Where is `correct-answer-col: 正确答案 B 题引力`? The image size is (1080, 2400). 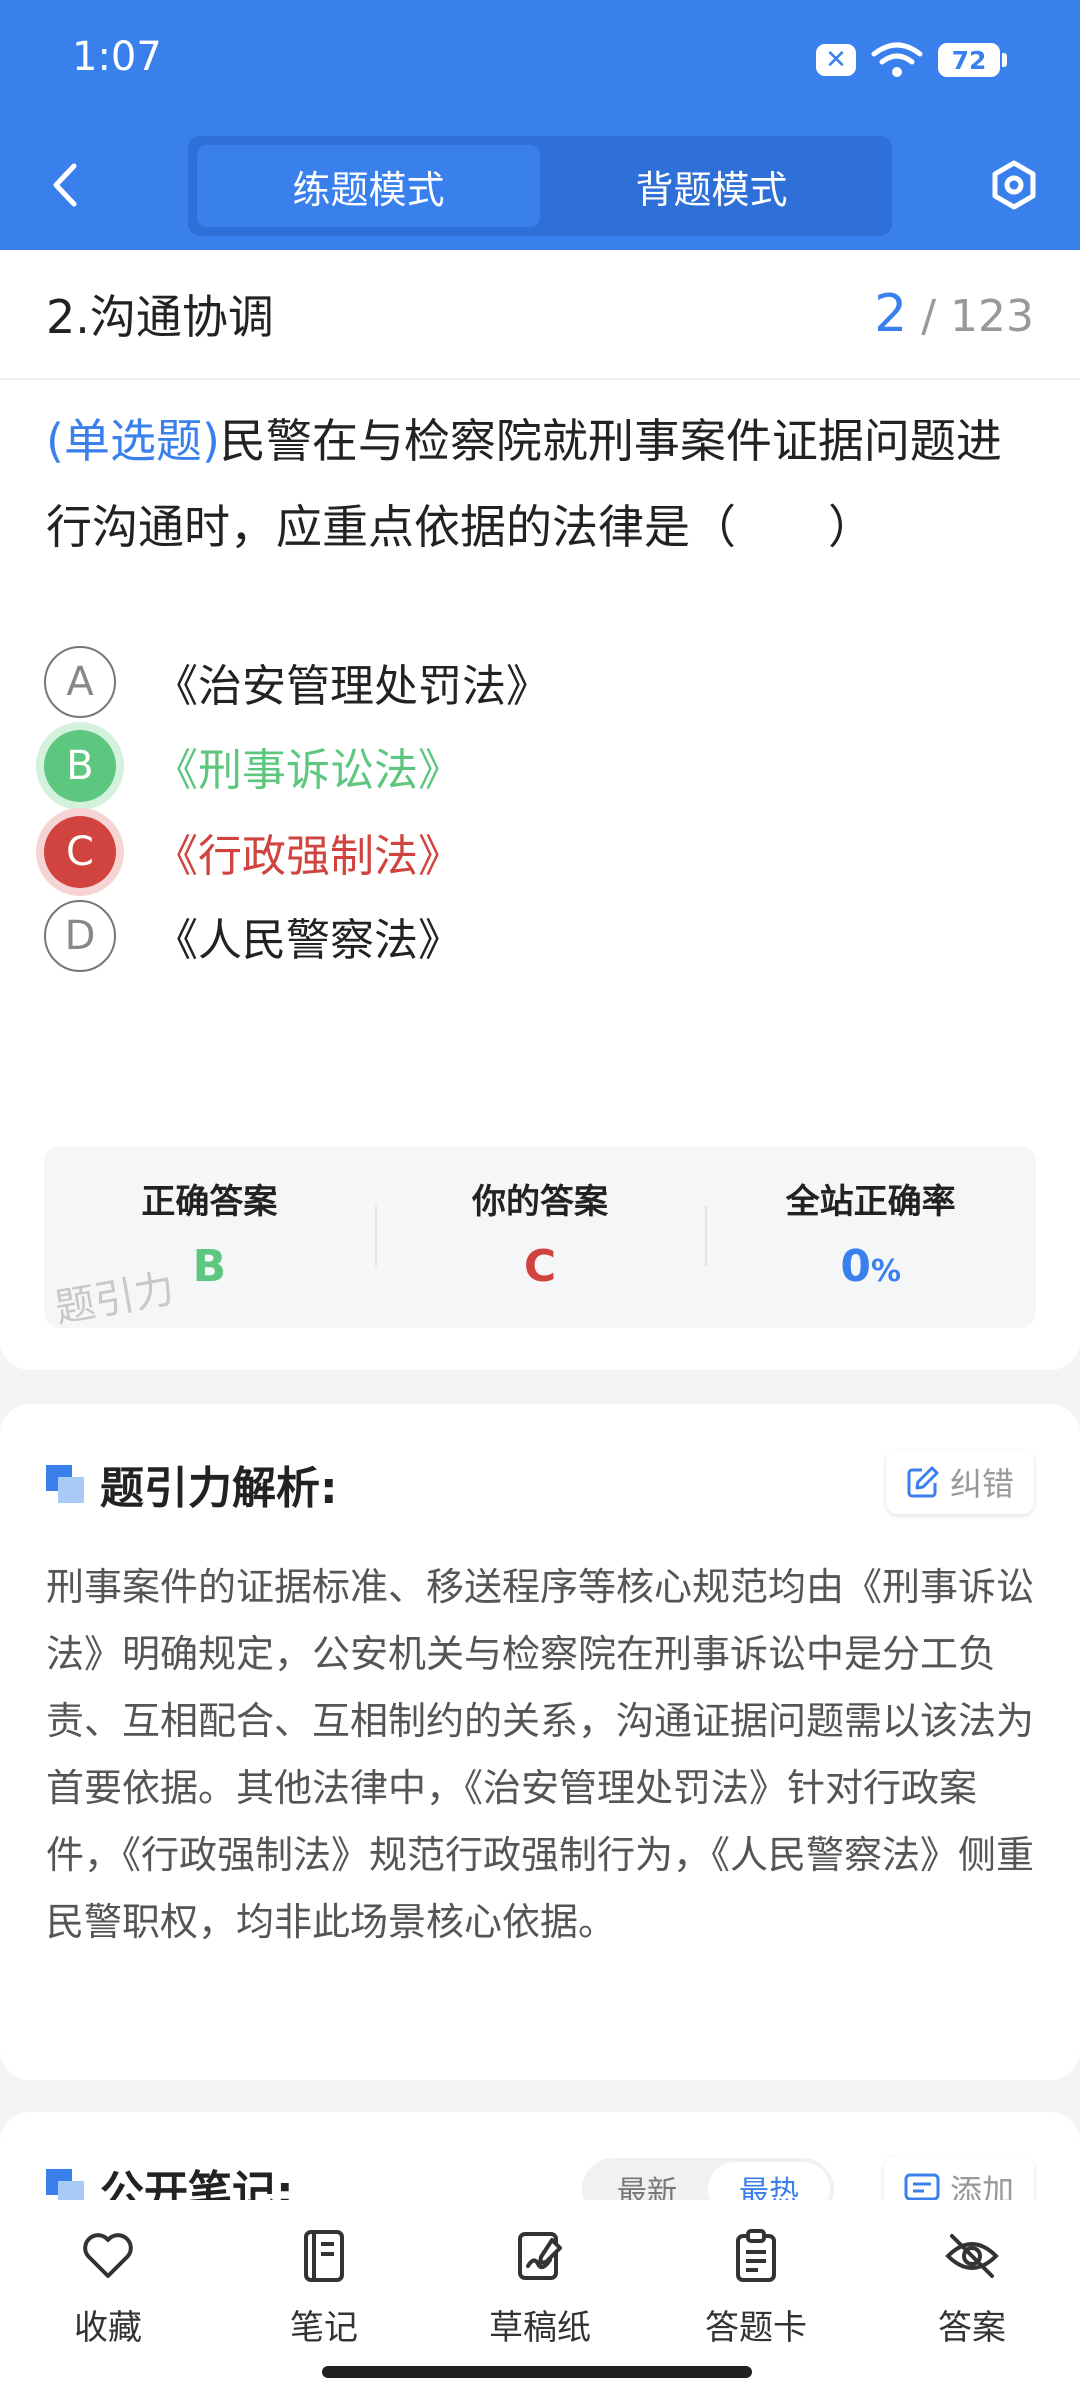 correct-answer-col: 正确答案 B 题引力 is located at coordinates (209, 1239).